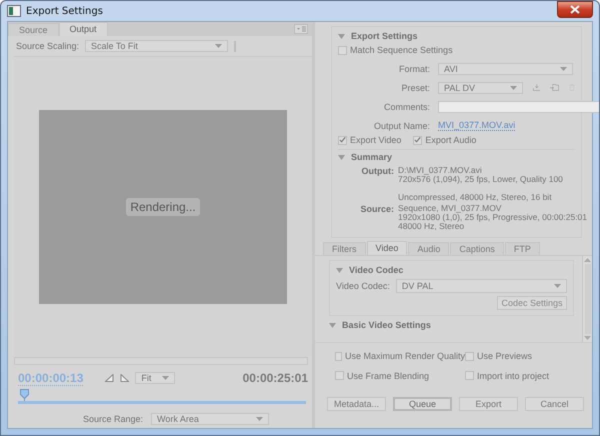 Image resolution: width=600 pixels, height=436 pixels. Describe the element at coordinates (429, 248) in the screenshot. I see `tab: Audio` at that location.